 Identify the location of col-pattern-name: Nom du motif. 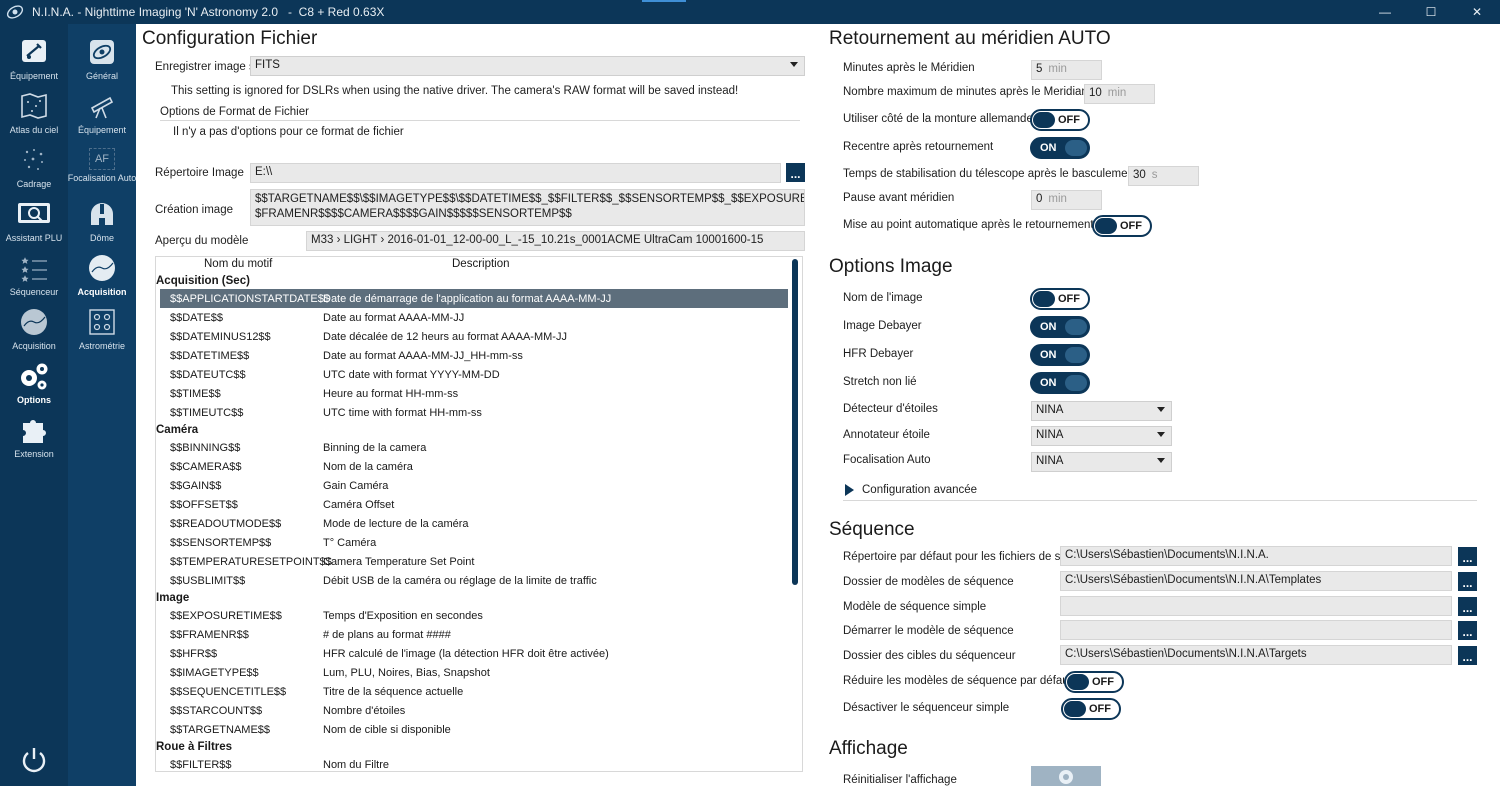
(238, 264).